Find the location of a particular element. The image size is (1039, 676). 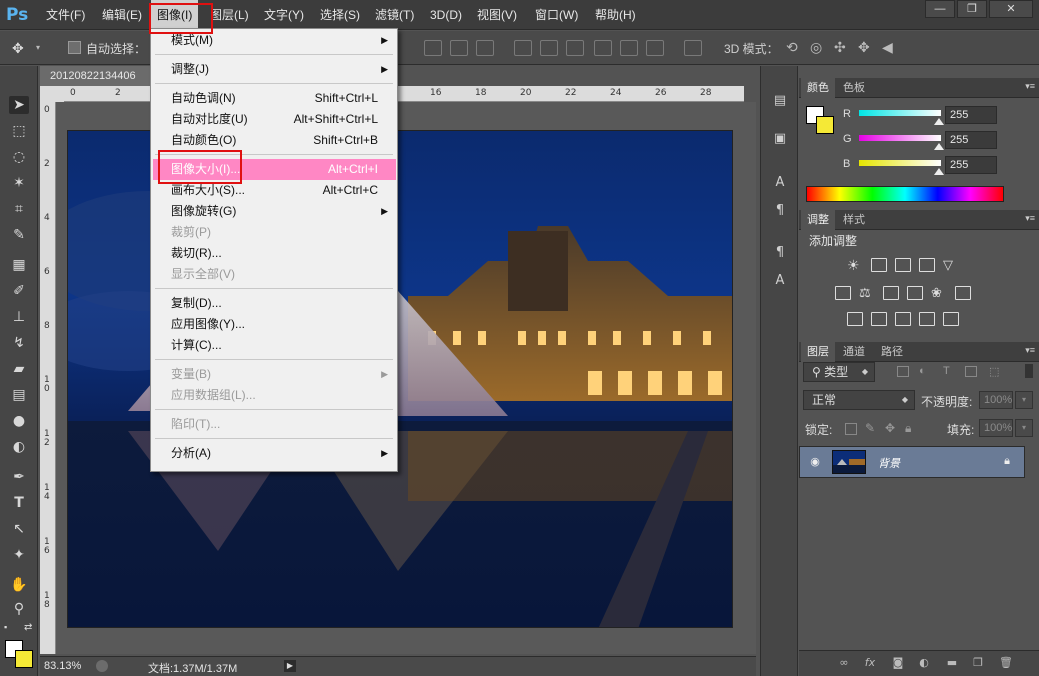

3d-pan-icon: ✣ is located at coordinates (840, 47).